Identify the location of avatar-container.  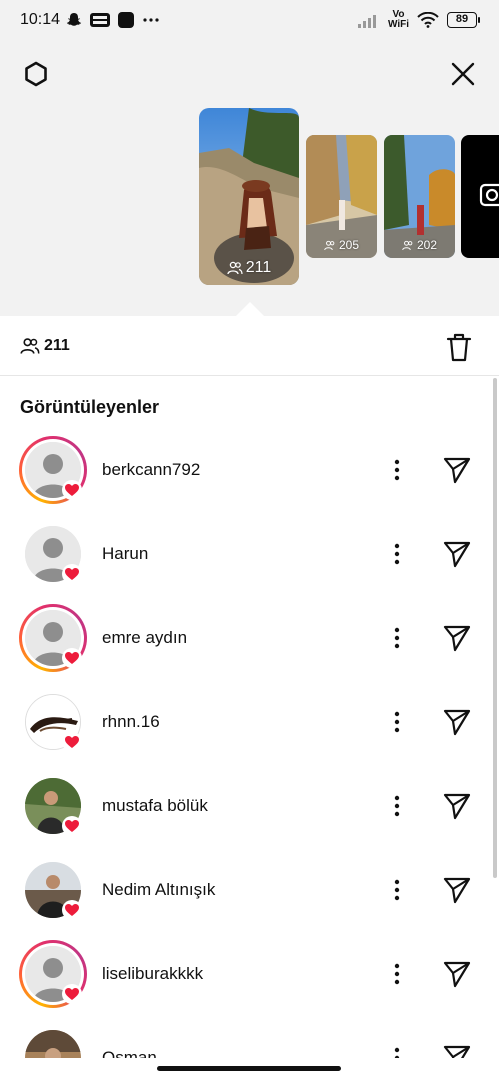
(53, 1041).